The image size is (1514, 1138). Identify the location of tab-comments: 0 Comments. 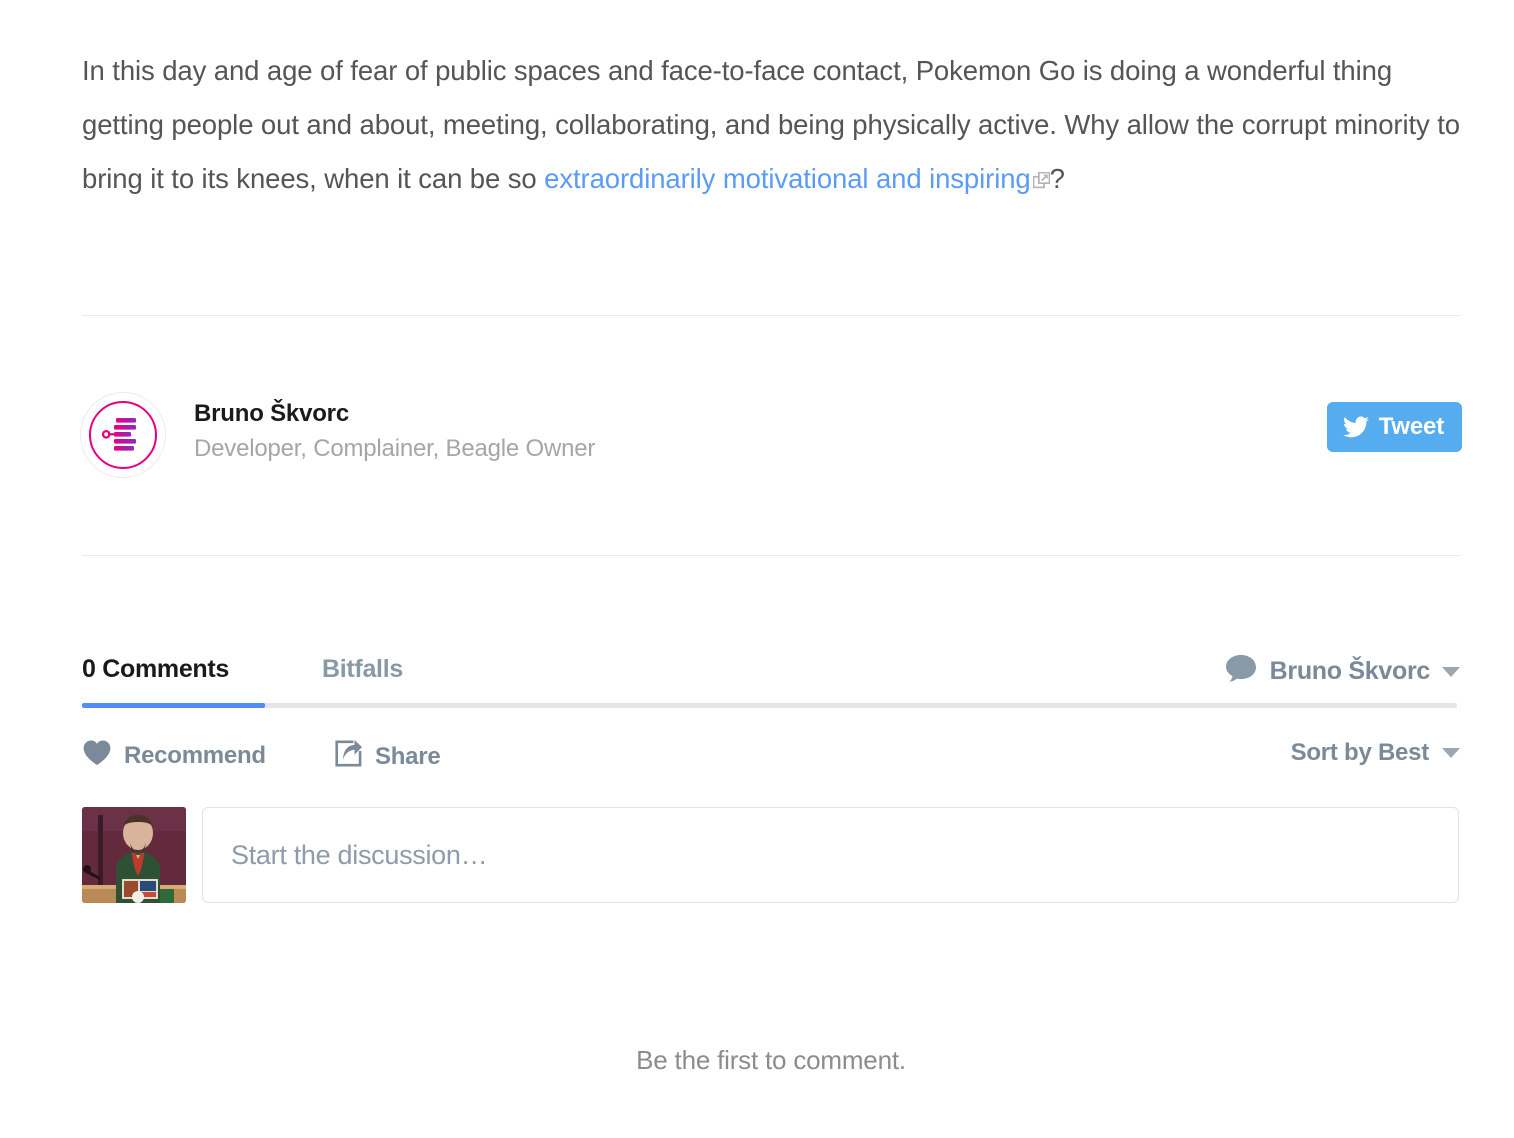
(155, 669).